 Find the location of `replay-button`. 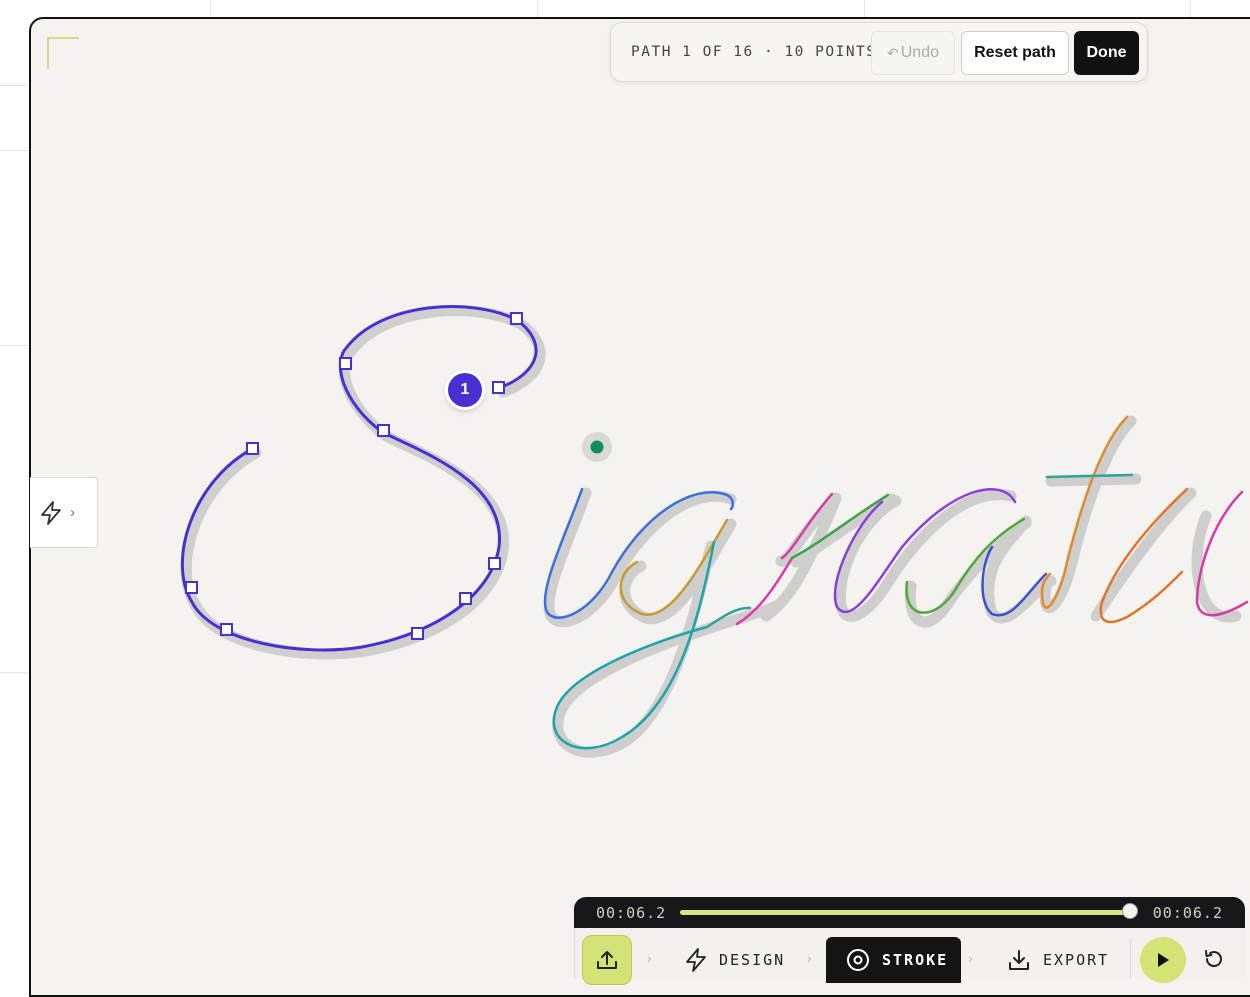

replay-button is located at coordinates (1214, 961).